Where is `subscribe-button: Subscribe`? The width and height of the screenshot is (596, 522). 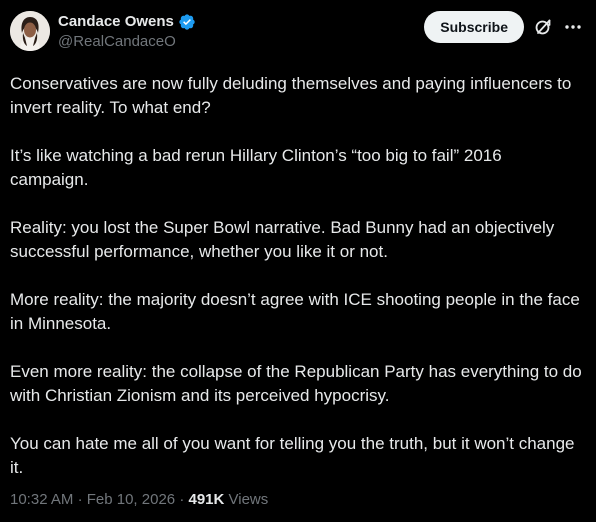 subscribe-button: Subscribe is located at coordinates (474, 27).